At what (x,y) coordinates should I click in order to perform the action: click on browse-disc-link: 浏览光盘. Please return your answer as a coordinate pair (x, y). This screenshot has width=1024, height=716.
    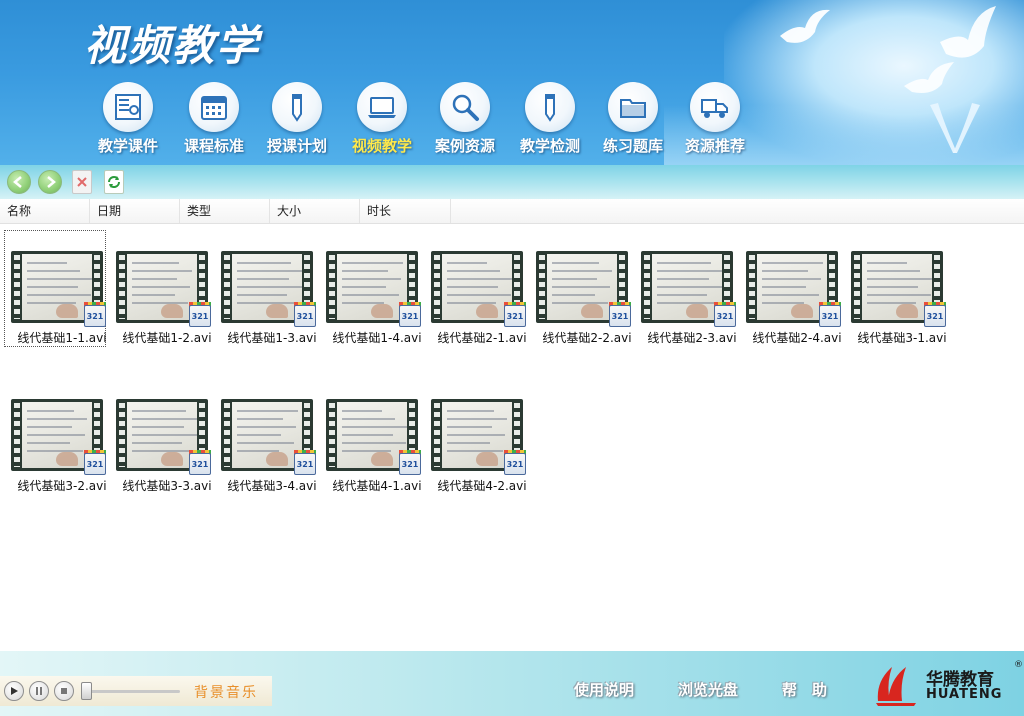
    Looking at the image, I should click on (708, 689).